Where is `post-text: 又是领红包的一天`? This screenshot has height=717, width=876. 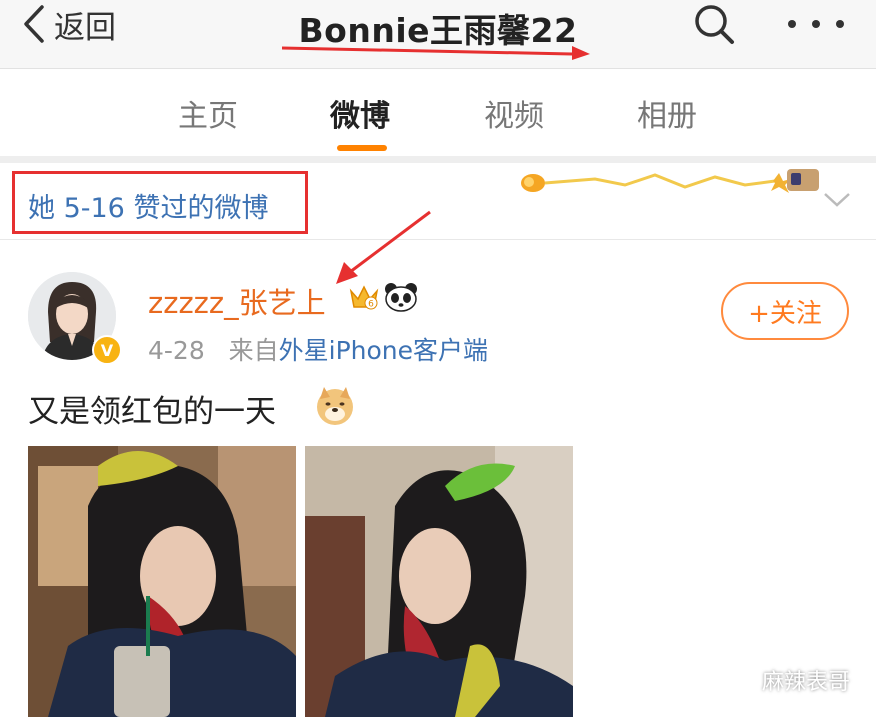 post-text: 又是领红包的一天 is located at coordinates (152, 412).